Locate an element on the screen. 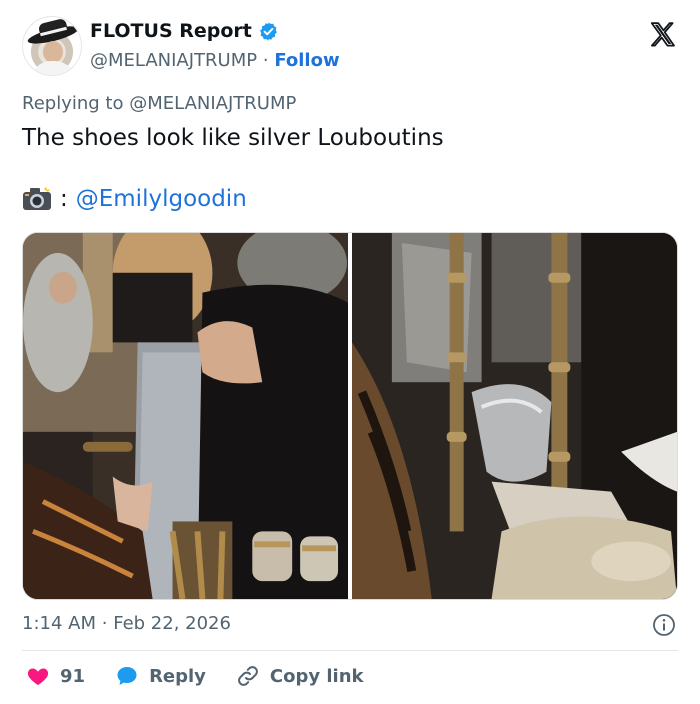 The width and height of the screenshot is (700, 704). author-name: FLOTUS Report is located at coordinates (171, 31).